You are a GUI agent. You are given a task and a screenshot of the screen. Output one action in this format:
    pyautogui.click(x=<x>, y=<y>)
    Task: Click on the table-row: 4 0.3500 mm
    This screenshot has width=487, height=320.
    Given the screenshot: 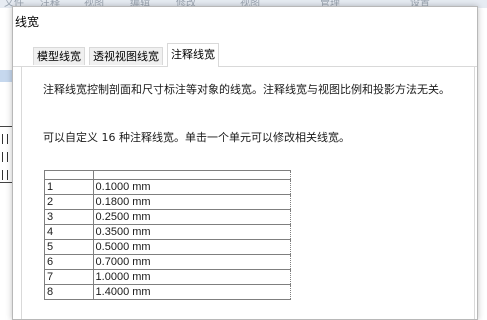 What is the action you would take?
    pyautogui.click(x=168, y=232)
    